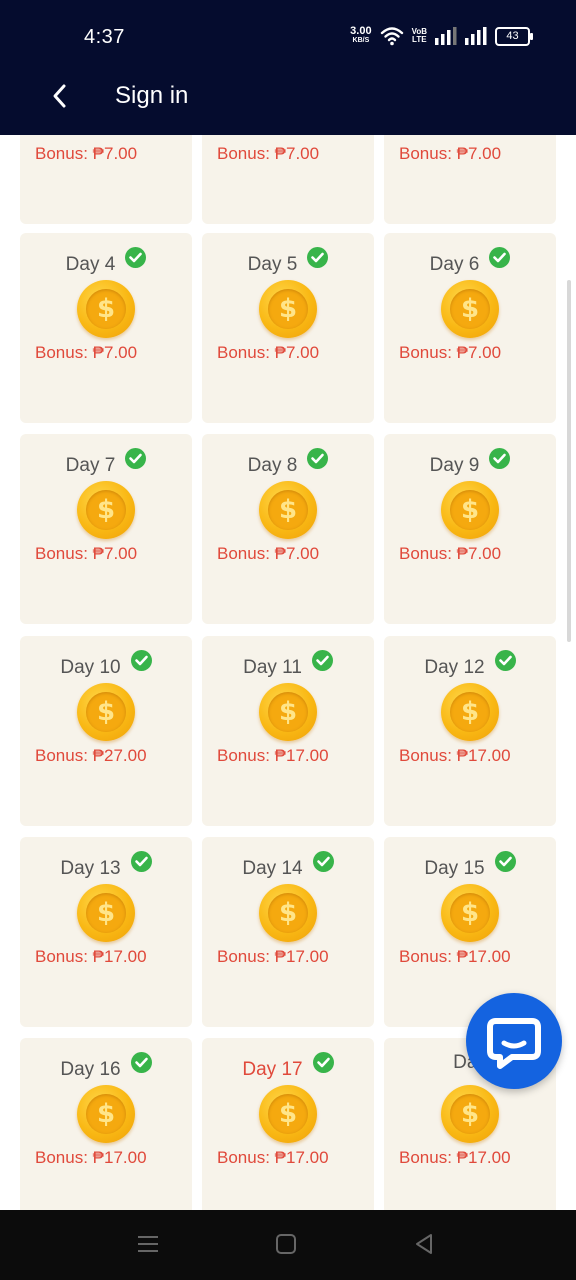  I want to click on day-card: Day 17 $ Bonus: ₱17.00, so click(288, 1124).